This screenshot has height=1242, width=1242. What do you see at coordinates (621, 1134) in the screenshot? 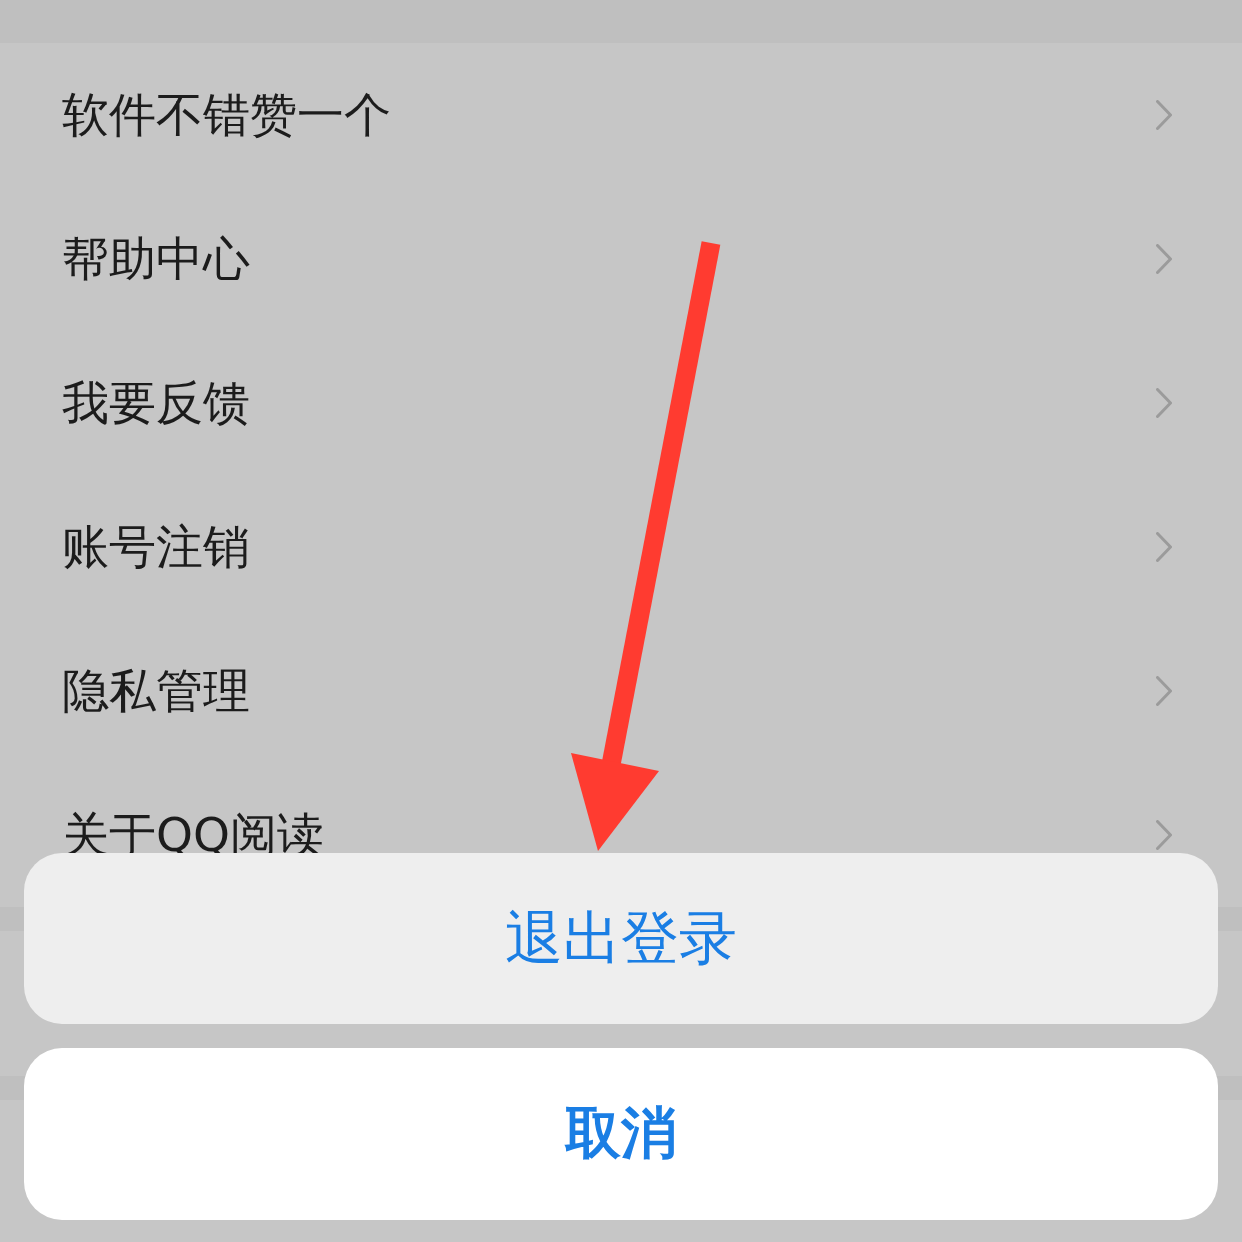
I see `cancel-button: 取消` at bounding box center [621, 1134].